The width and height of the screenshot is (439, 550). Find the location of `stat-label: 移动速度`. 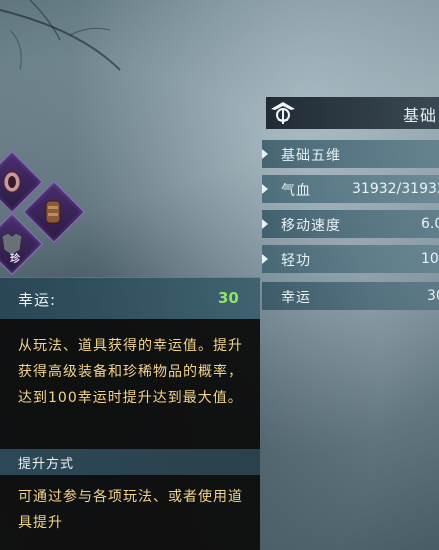

stat-label: 移动速度 is located at coordinates (311, 226).